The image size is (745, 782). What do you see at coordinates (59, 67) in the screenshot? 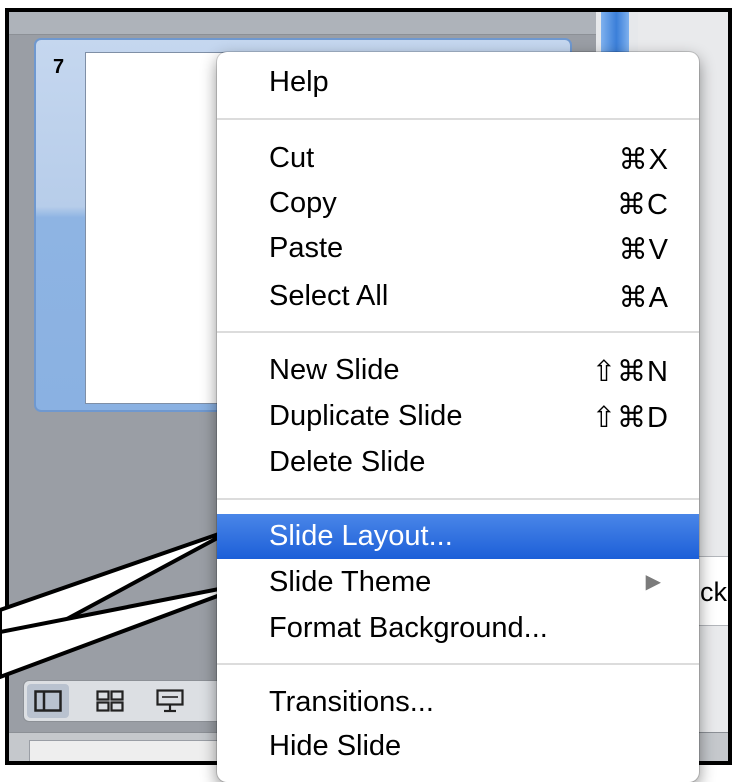
I see `slide-number: 7` at bounding box center [59, 67].